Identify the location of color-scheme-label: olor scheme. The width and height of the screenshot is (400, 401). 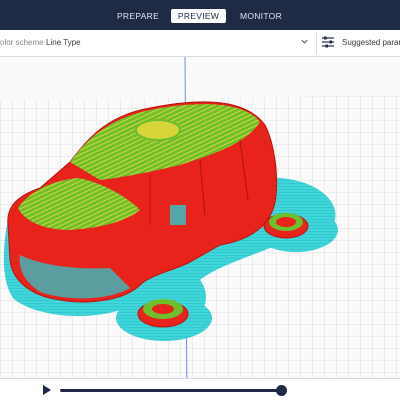
(22, 42).